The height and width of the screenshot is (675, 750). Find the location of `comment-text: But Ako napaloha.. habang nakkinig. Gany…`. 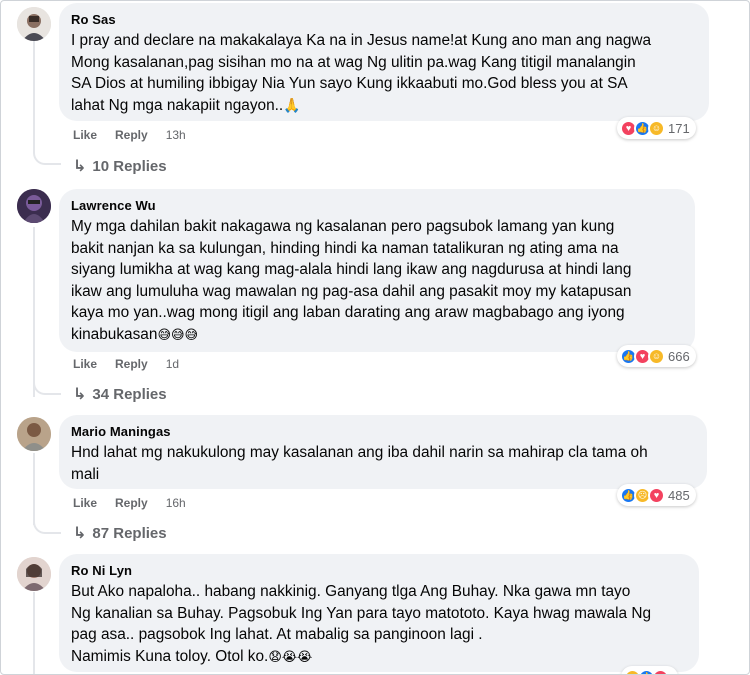

comment-text: But Ako napaloha.. habang nakkinig. Gany… is located at coordinates (379, 624).